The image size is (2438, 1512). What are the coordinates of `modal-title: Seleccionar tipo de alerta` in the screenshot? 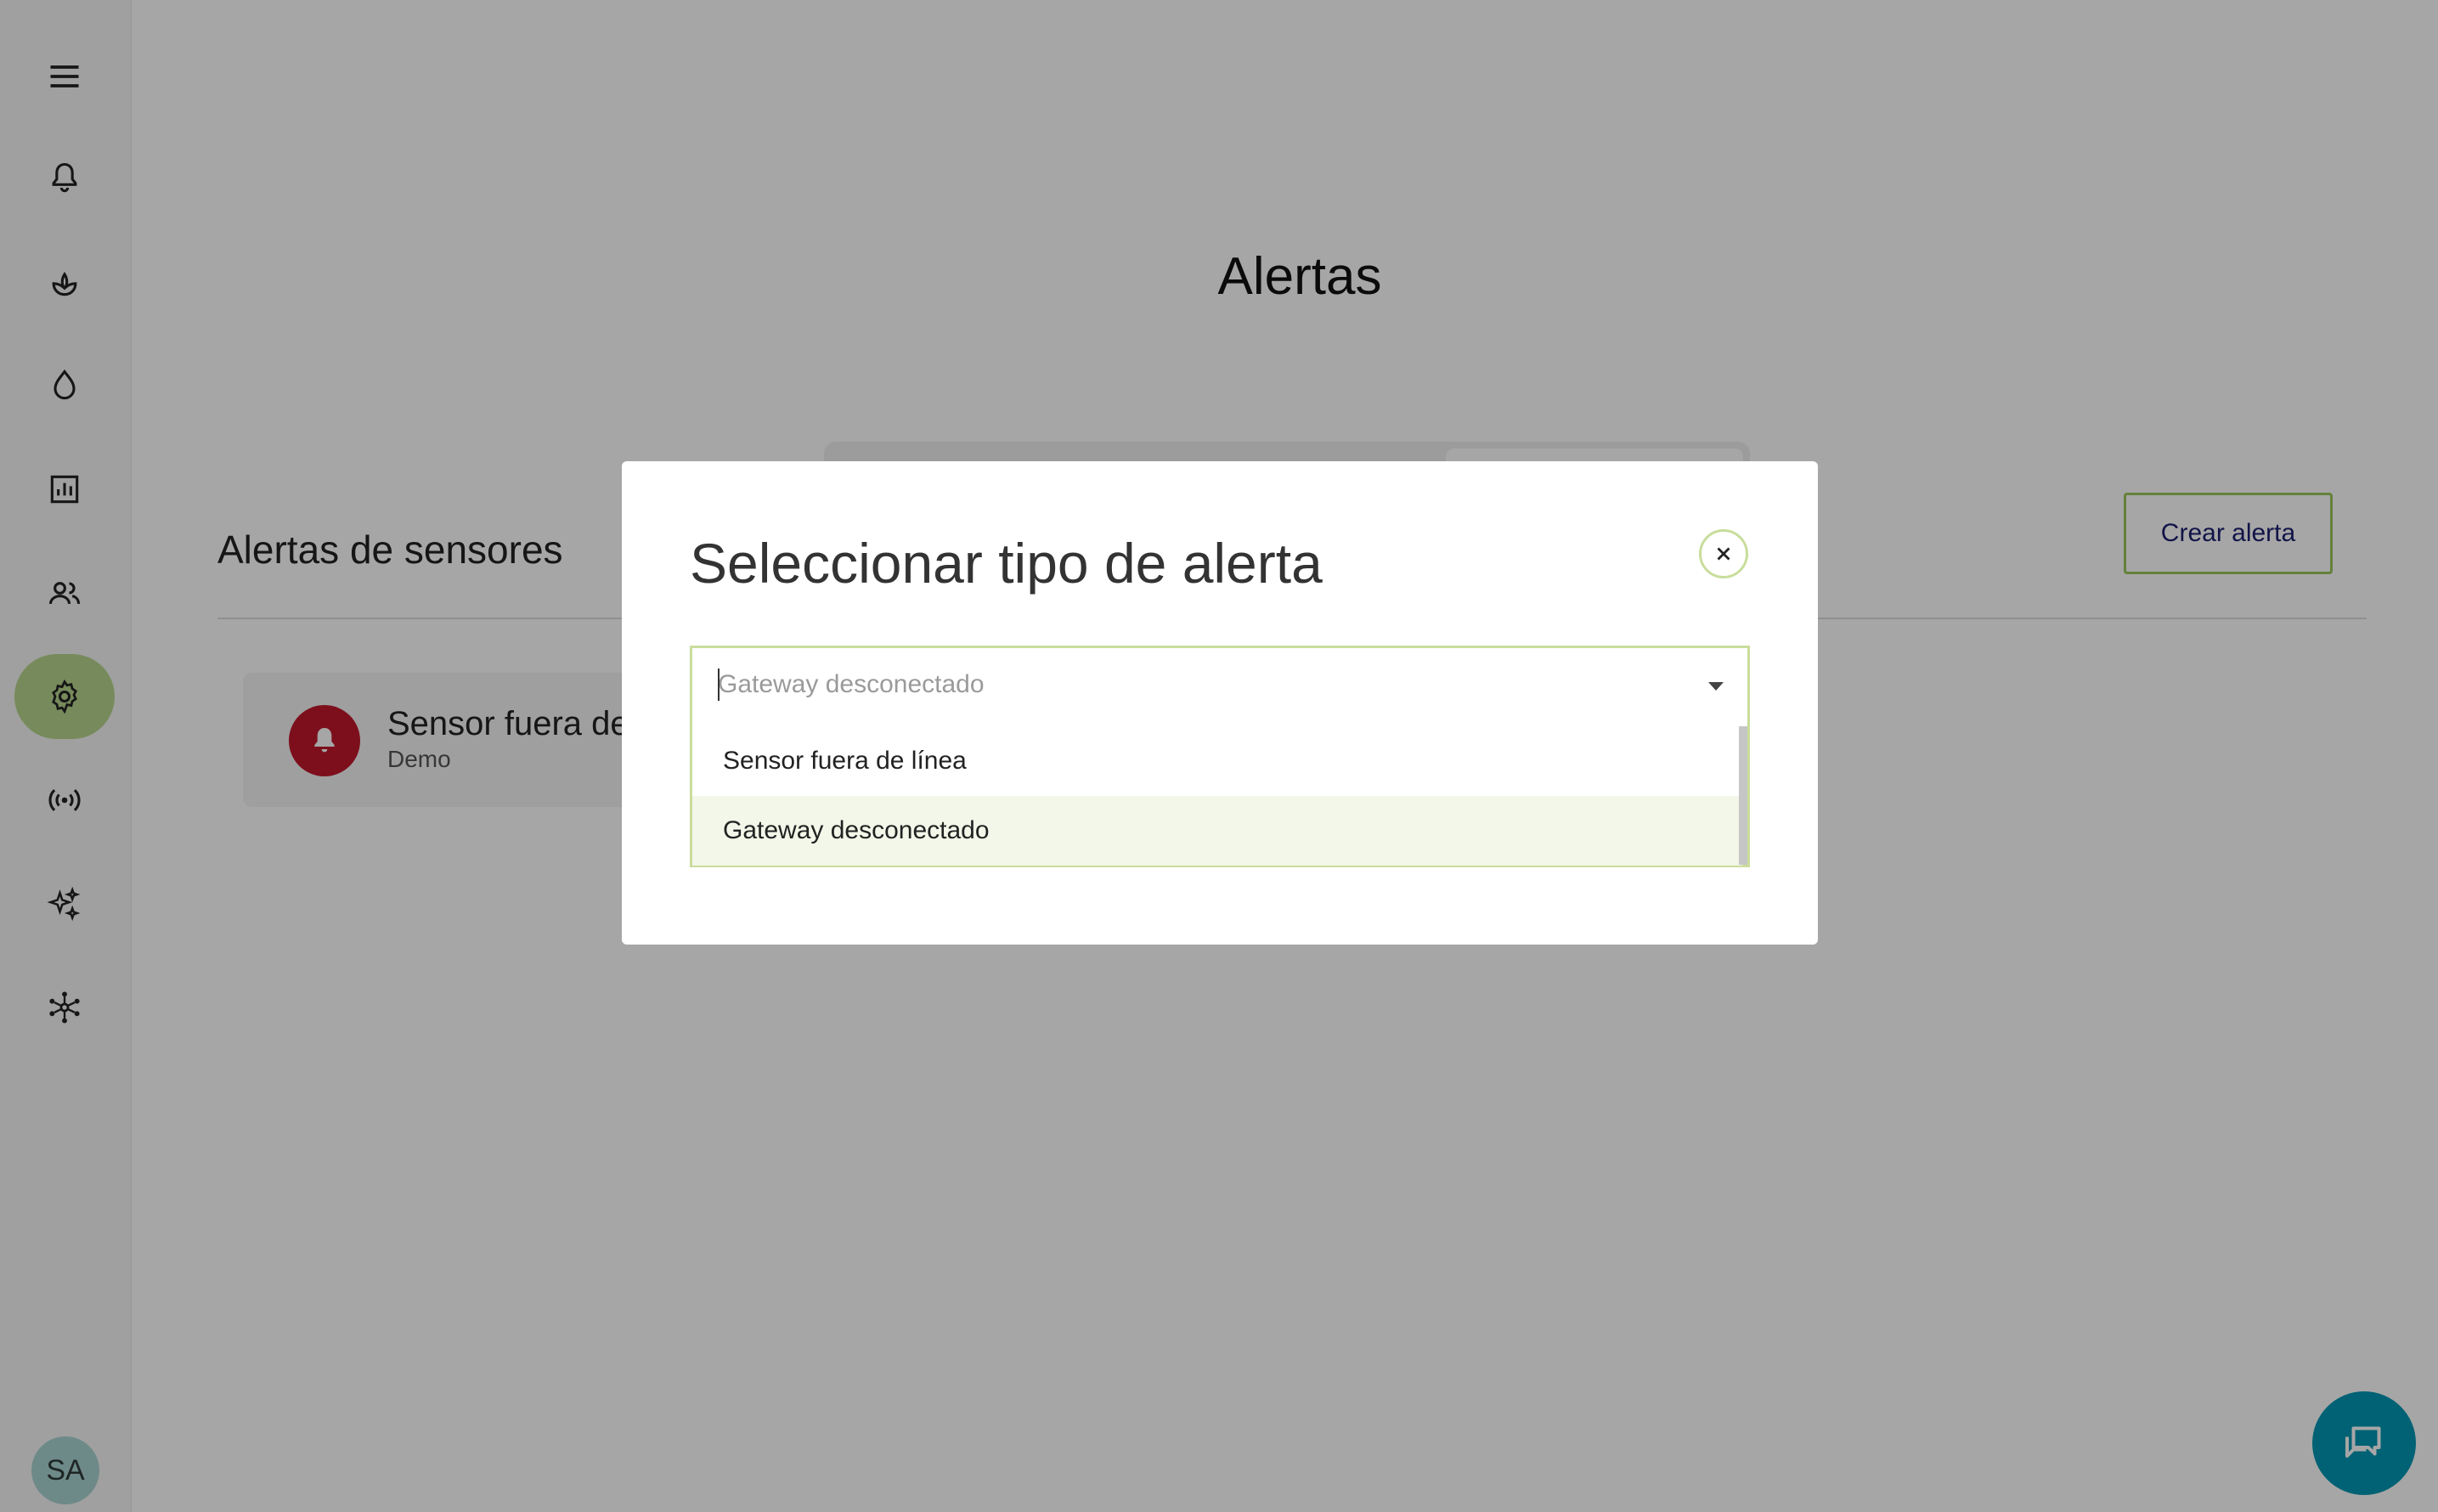 It's located at (1007, 563).